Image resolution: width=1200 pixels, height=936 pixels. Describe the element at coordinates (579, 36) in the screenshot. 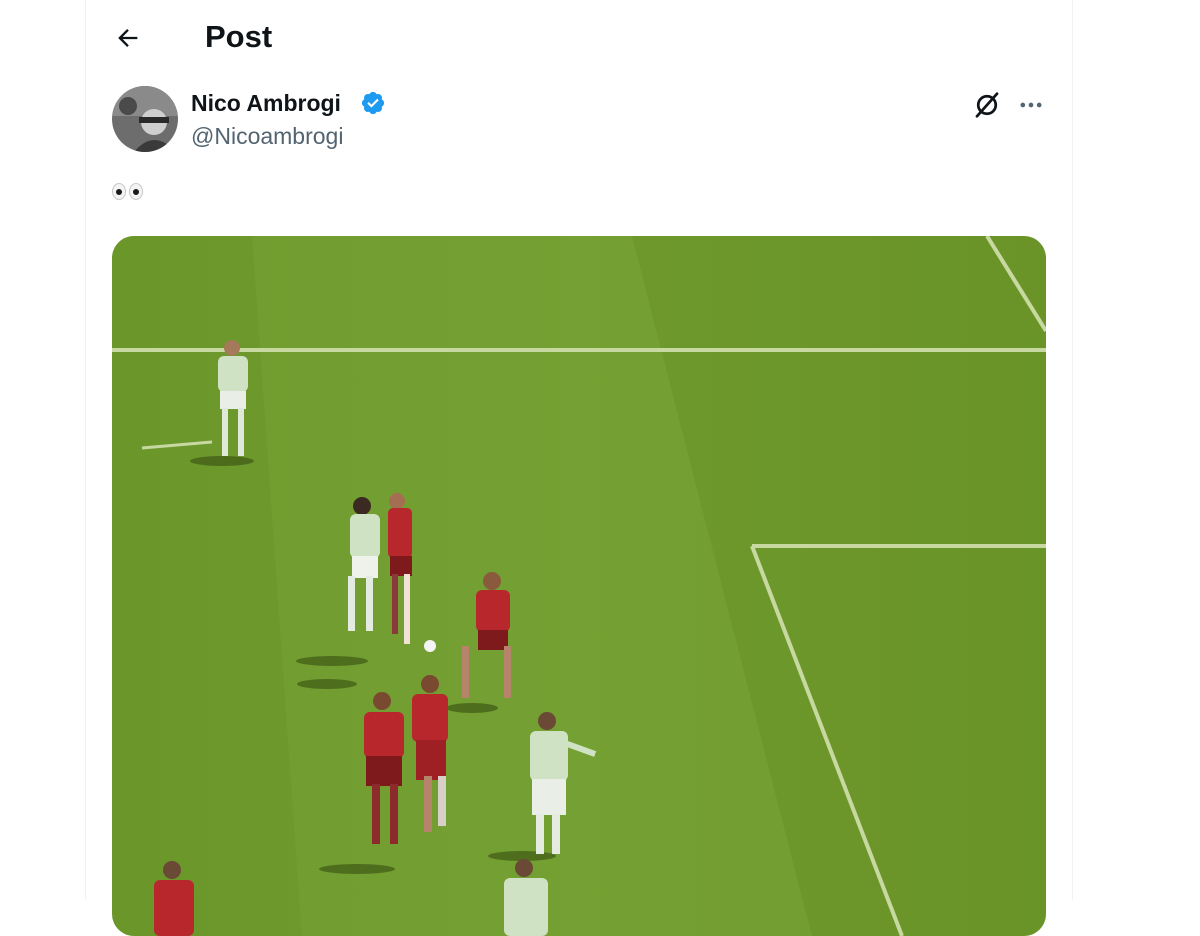

I see `top-bar: Post` at that location.